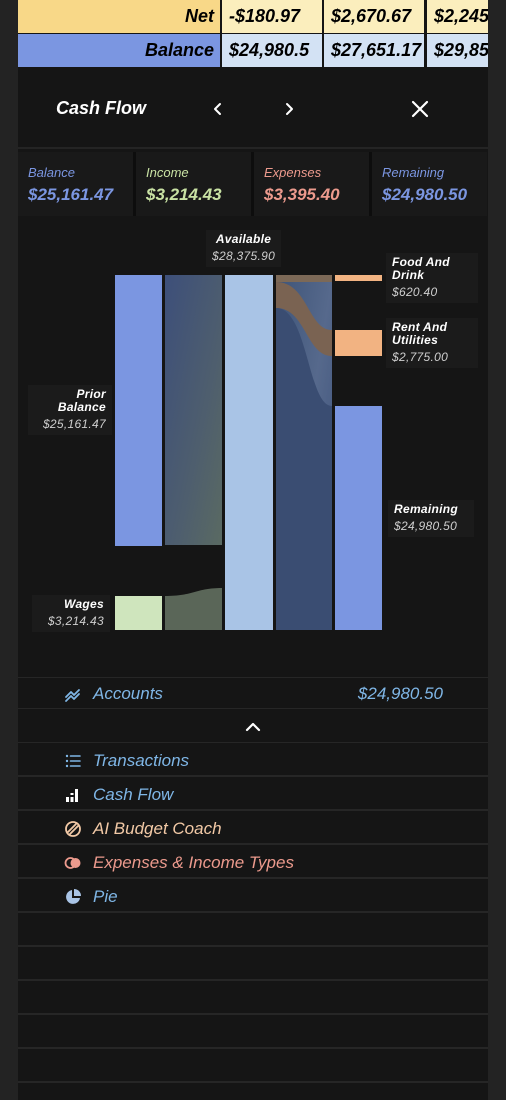 The width and height of the screenshot is (506, 1100). I want to click on balance-value-3: $29,85, so click(457, 50).